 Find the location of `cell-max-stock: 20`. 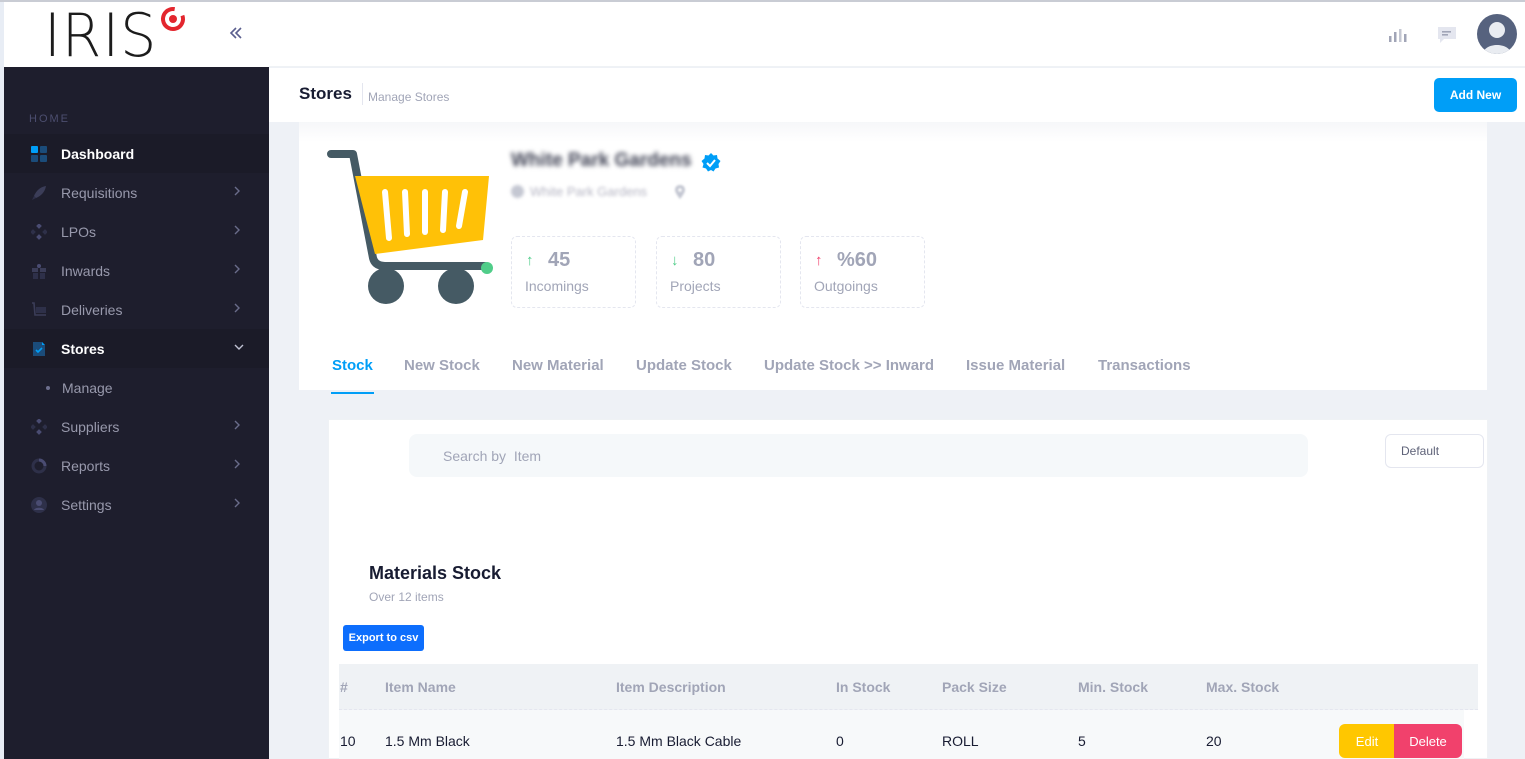

cell-max-stock: 20 is located at coordinates (1214, 741).